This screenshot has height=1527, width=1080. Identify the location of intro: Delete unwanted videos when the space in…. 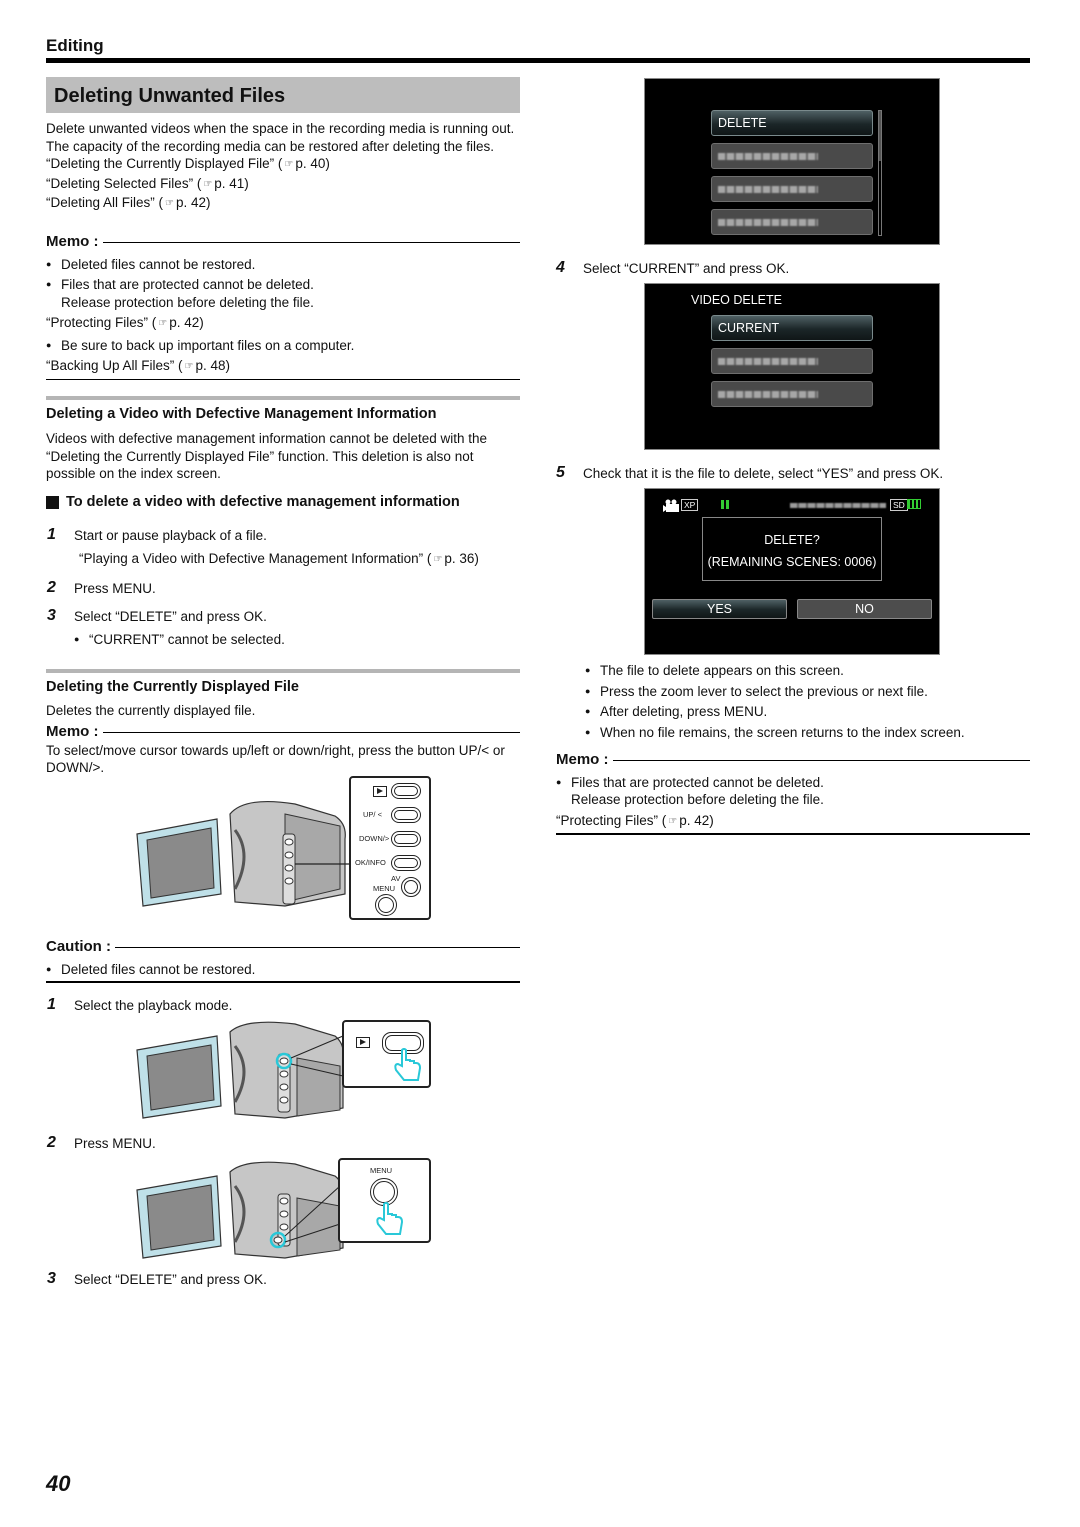
(284, 167).